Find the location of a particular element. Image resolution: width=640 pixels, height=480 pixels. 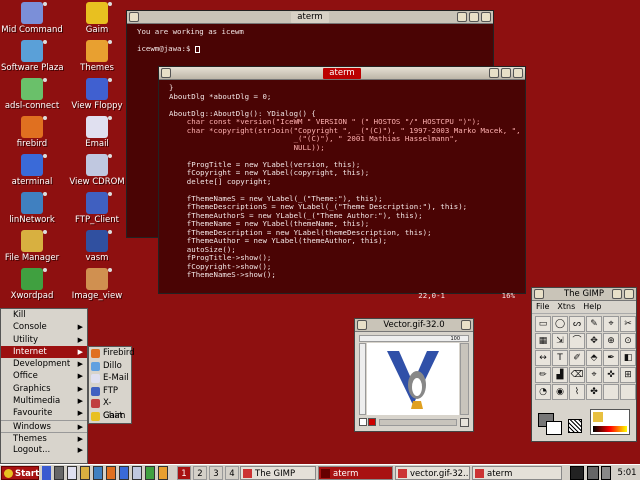

menu-file: File is located at coordinates (542, 307).